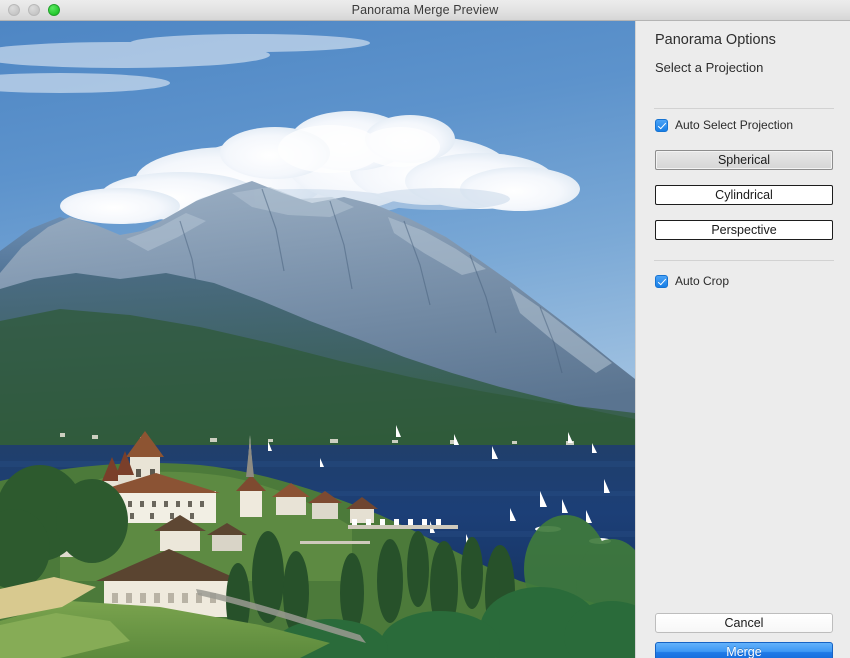  I want to click on auto-crop-checkbox-row: Auto Crop, so click(692, 281).